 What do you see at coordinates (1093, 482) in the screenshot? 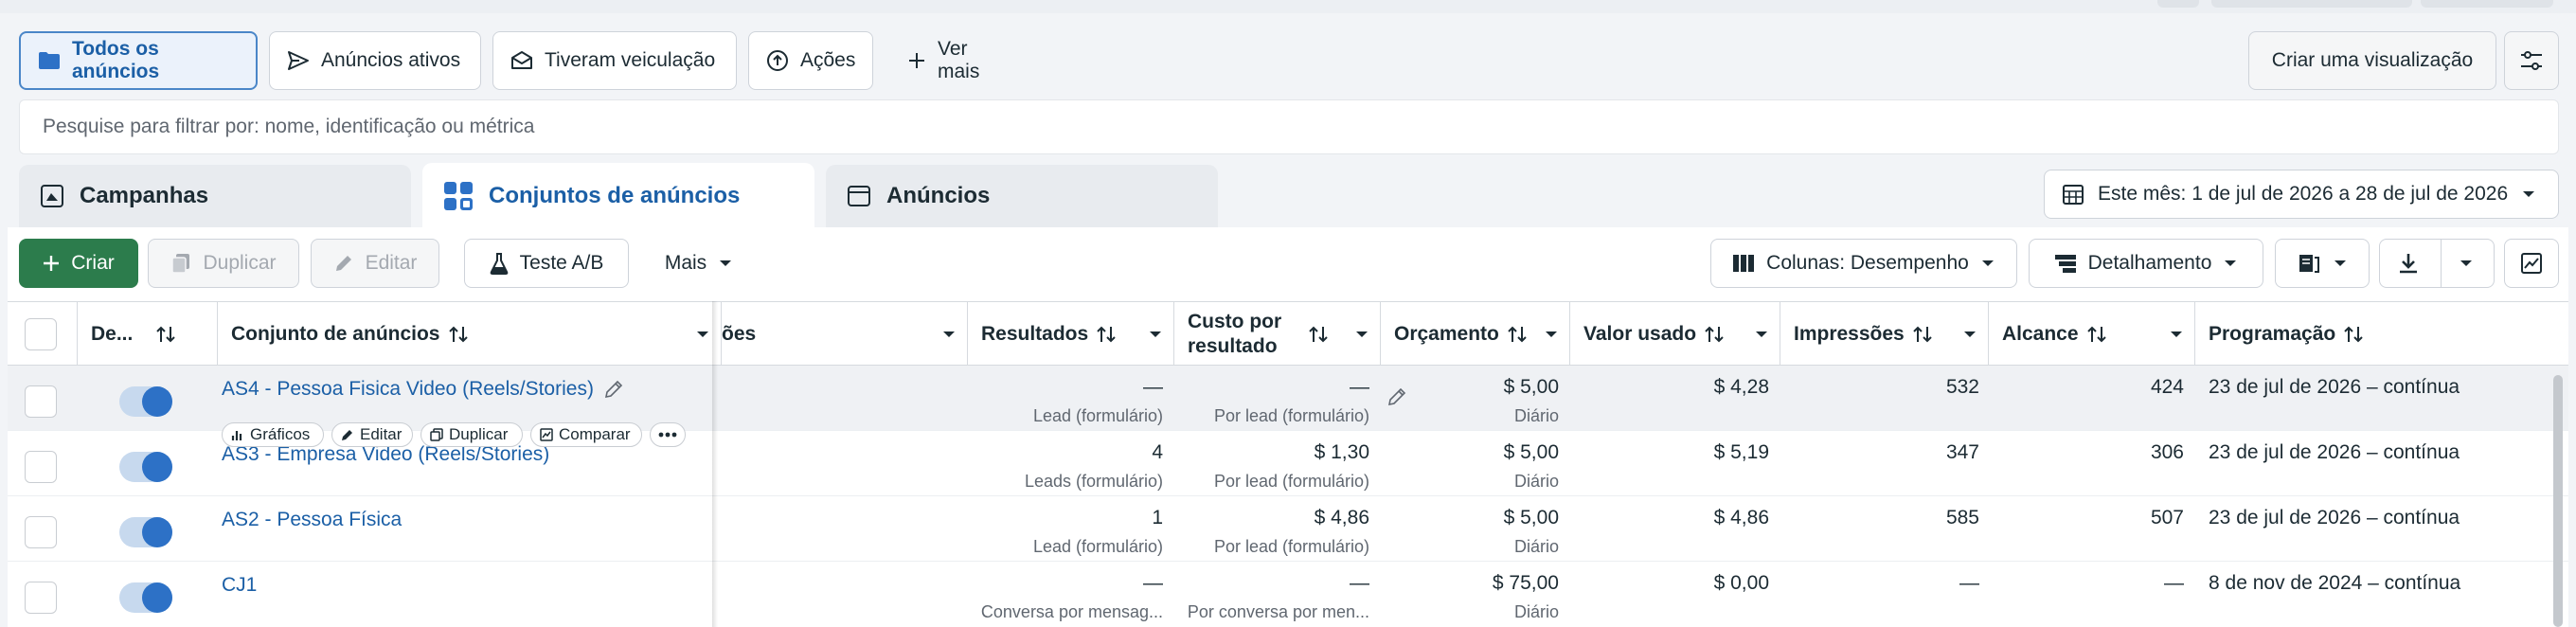
I see `results-type: Leads (formulário)` at bounding box center [1093, 482].